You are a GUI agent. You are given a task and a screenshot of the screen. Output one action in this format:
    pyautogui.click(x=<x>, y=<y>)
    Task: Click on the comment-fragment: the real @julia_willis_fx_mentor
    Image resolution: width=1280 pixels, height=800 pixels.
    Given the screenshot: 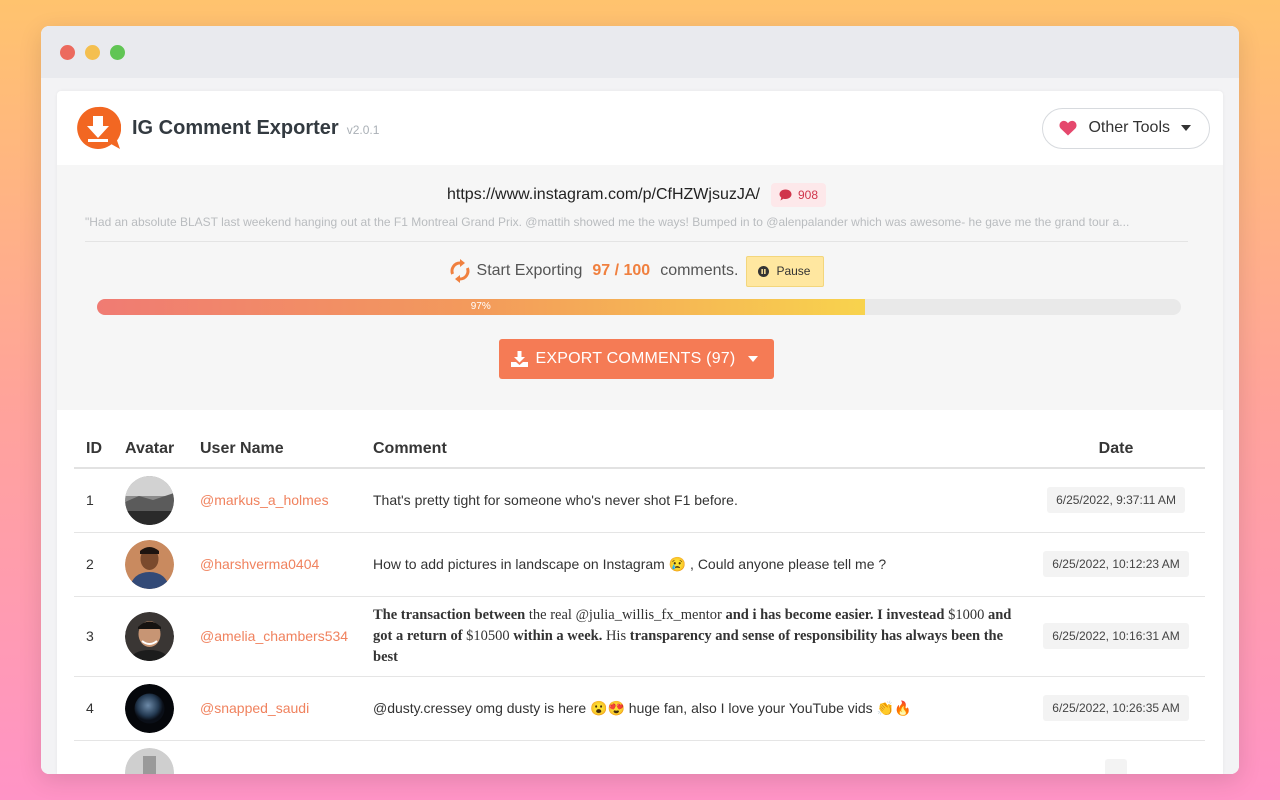 What is the action you would take?
    pyautogui.click(x=625, y=614)
    